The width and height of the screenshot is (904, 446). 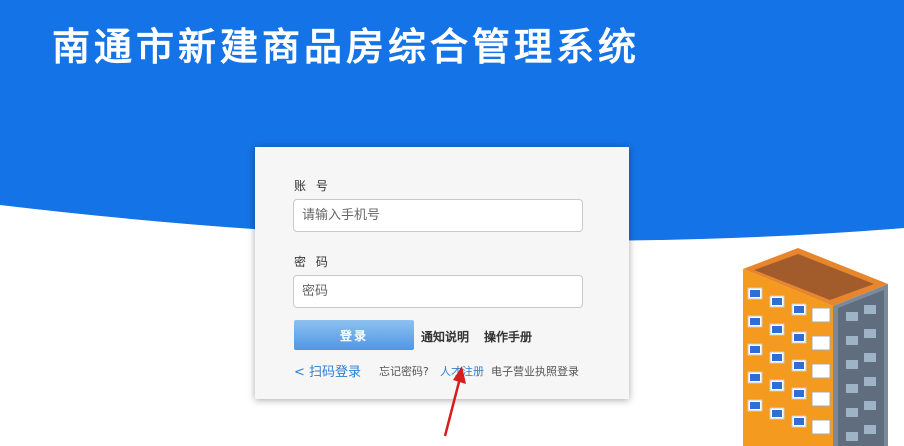 I want to click on notice-link: 通知说明, so click(x=445, y=336).